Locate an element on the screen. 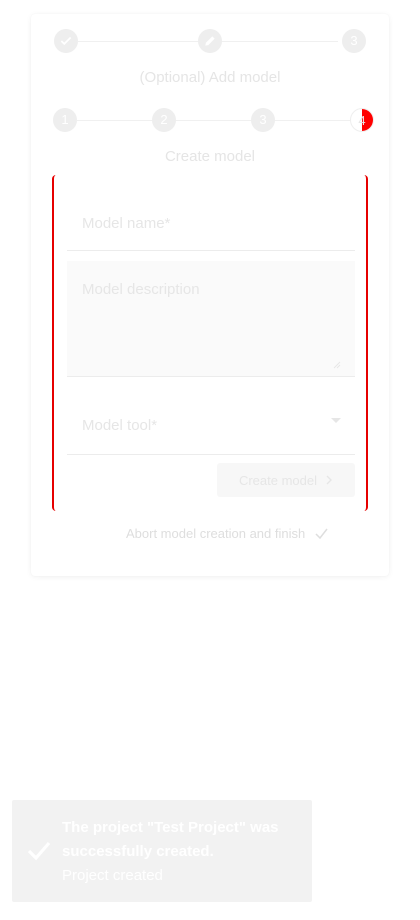 The image size is (420, 920). stepper-connector is located at coordinates (218, 120).